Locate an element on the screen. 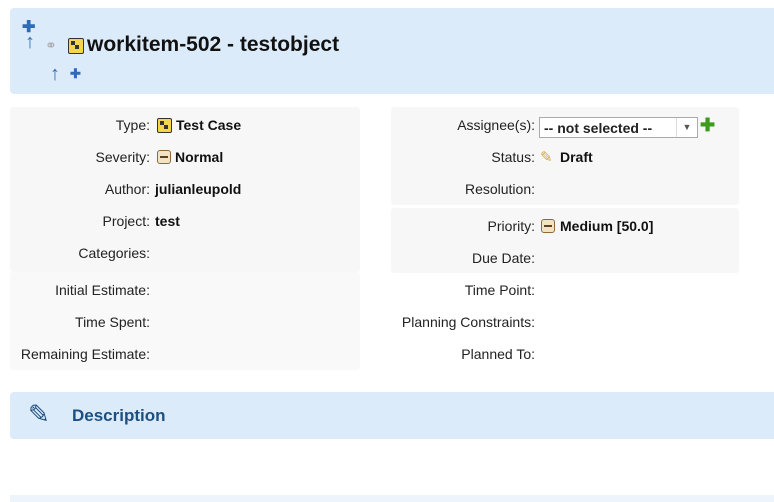 Image resolution: width=774 pixels, height=502 pixels. add-assignee-icon: ✚ is located at coordinates (707, 125).